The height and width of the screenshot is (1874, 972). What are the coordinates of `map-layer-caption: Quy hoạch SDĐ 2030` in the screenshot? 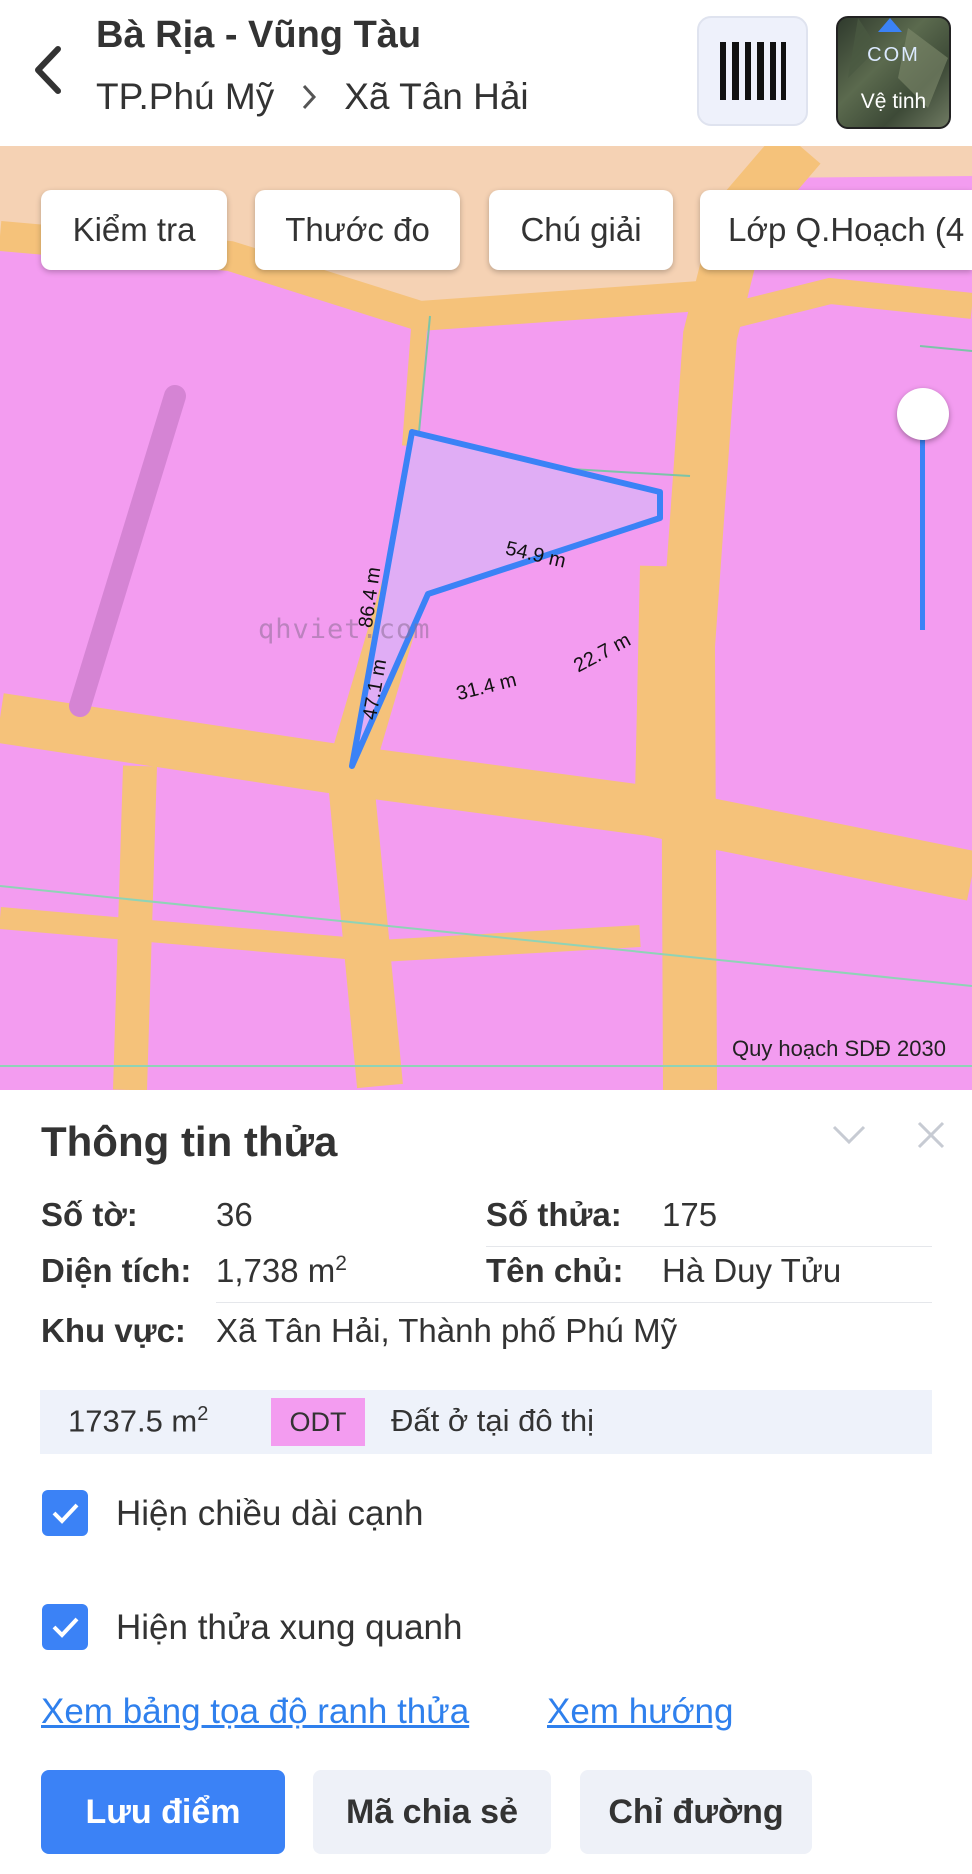 It's located at (838, 1048).